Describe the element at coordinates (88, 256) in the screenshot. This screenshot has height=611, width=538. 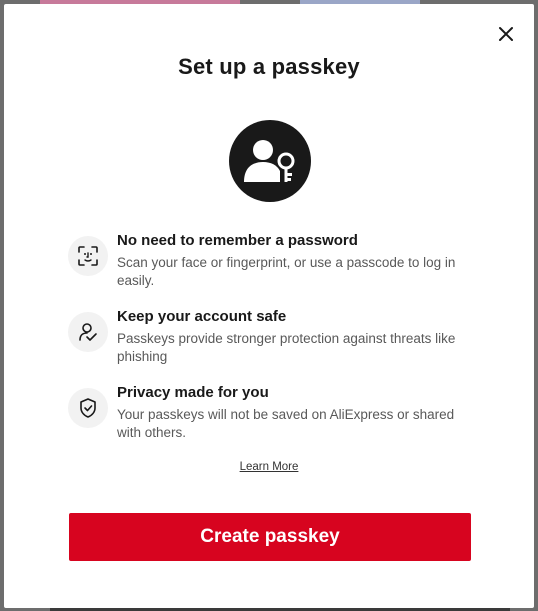
I see `face-scan-icon` at that location.